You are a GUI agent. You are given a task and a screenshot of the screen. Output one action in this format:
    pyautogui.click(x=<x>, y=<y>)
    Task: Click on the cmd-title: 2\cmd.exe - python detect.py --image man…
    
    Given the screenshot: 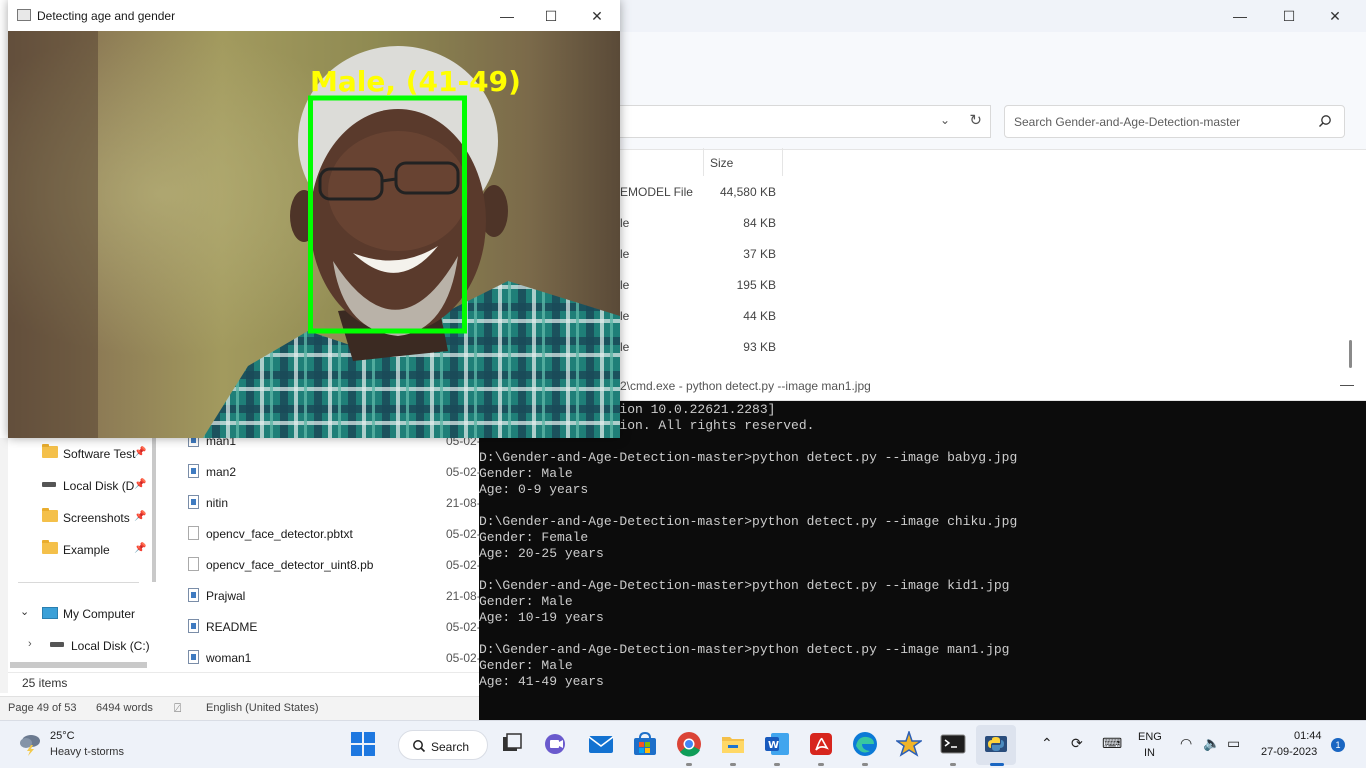 What is the action you would take?
    pyautogui.click(x=745, y=386)
    